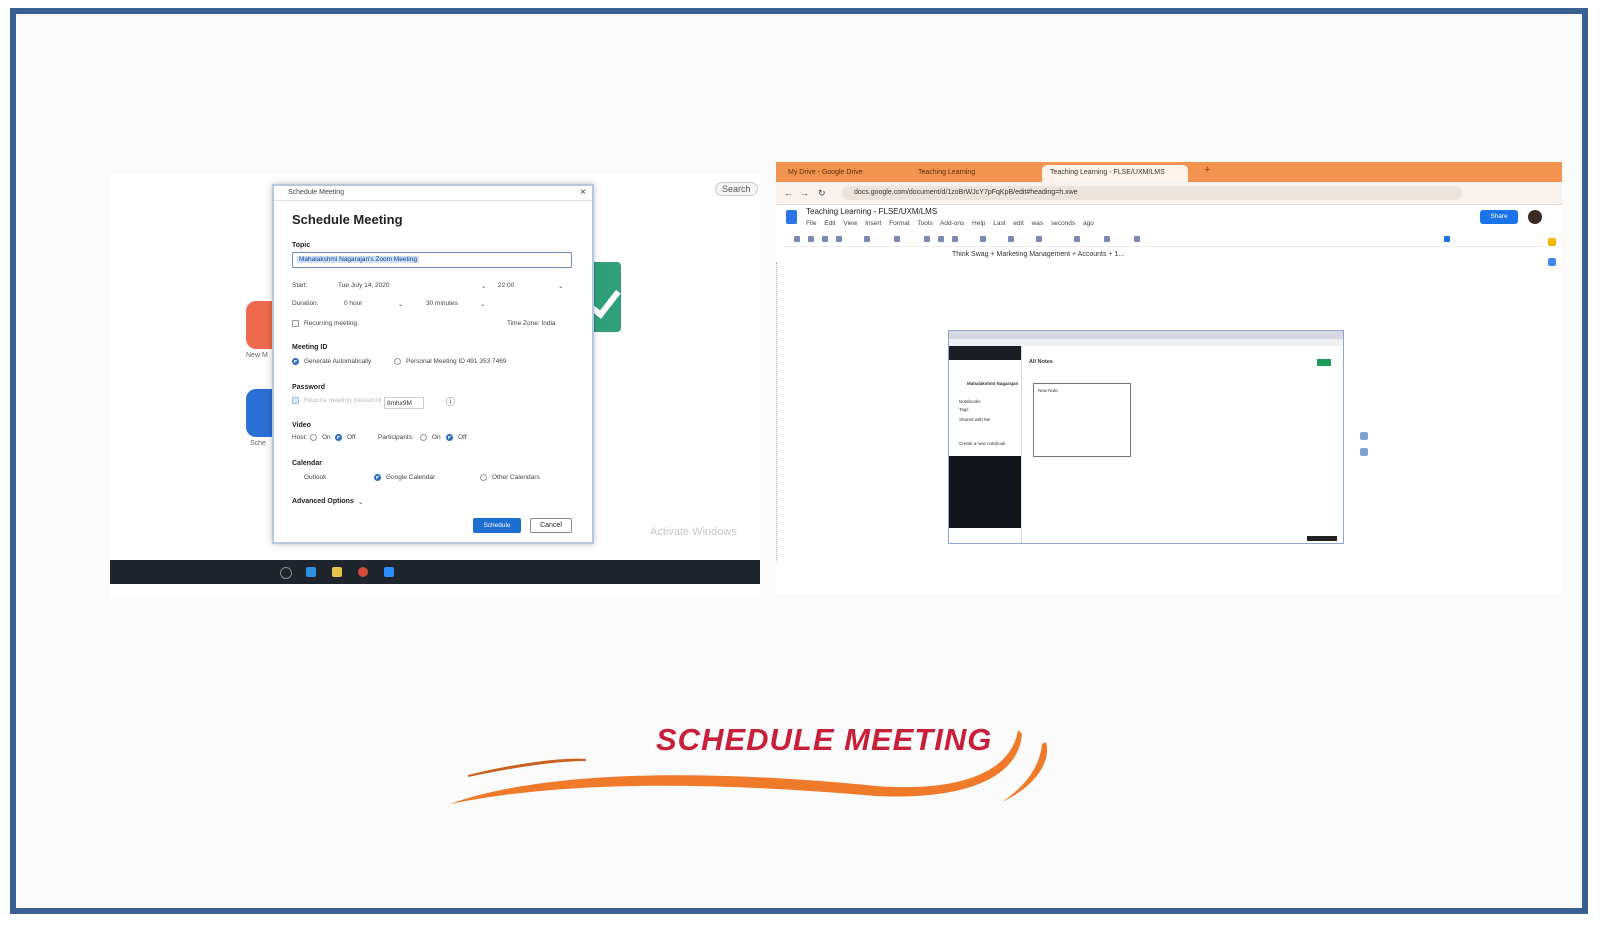 This screenshot has width=1600, height=927. Describe the element at coordinates (516, 477) in the screenshot. I see `calendar-other-label: Other Calendars` at that location.